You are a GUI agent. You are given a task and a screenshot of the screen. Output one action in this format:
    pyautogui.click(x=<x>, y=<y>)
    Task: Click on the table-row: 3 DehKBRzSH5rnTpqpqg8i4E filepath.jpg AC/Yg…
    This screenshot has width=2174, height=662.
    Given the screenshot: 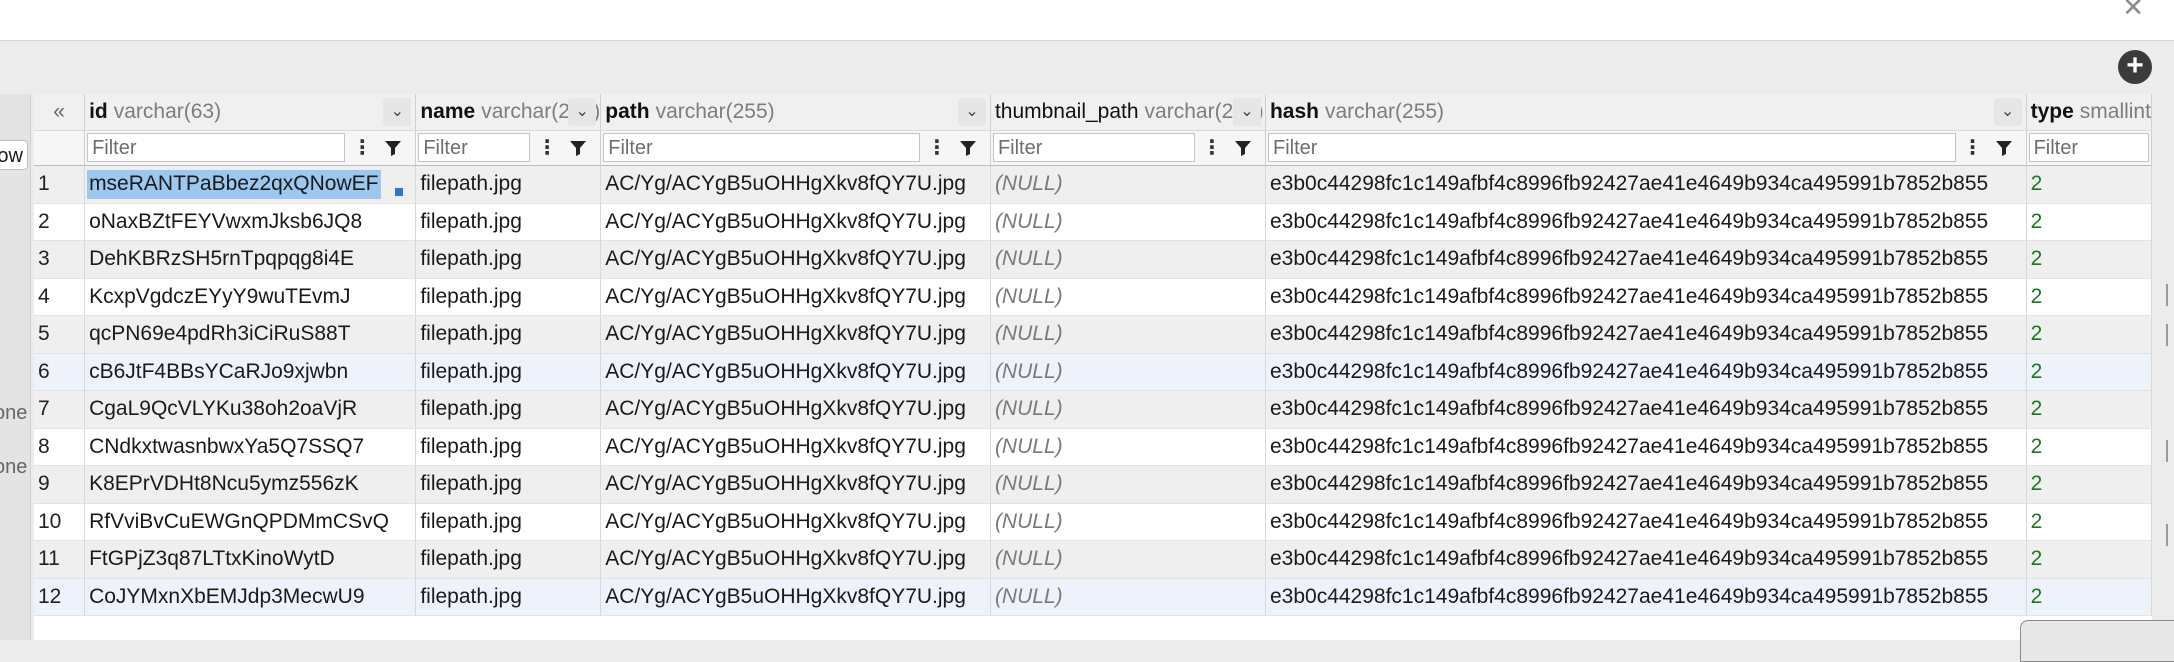 What is the action you would take?
    pyautogui.click(x=1093, y=259)
    